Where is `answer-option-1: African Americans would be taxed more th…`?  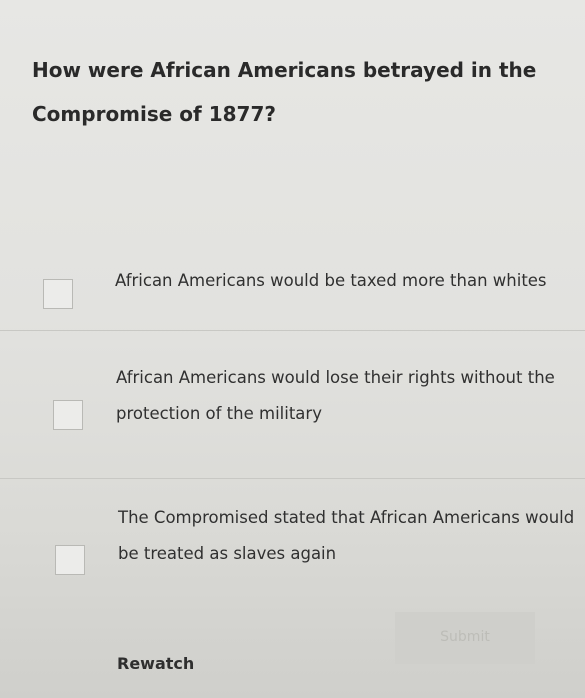
answer-option-1: African Americans would be taxed more th… is located at coordinates (292, 290).